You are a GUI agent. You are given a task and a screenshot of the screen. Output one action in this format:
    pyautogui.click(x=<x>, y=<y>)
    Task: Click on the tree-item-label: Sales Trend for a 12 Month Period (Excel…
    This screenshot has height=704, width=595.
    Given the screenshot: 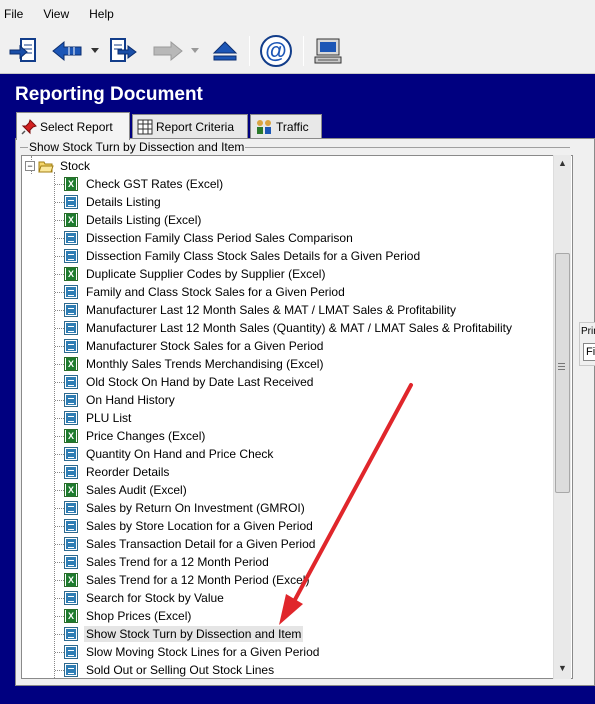 What is the action you would take?
    pyautogui.click(x=198, y=580)
    